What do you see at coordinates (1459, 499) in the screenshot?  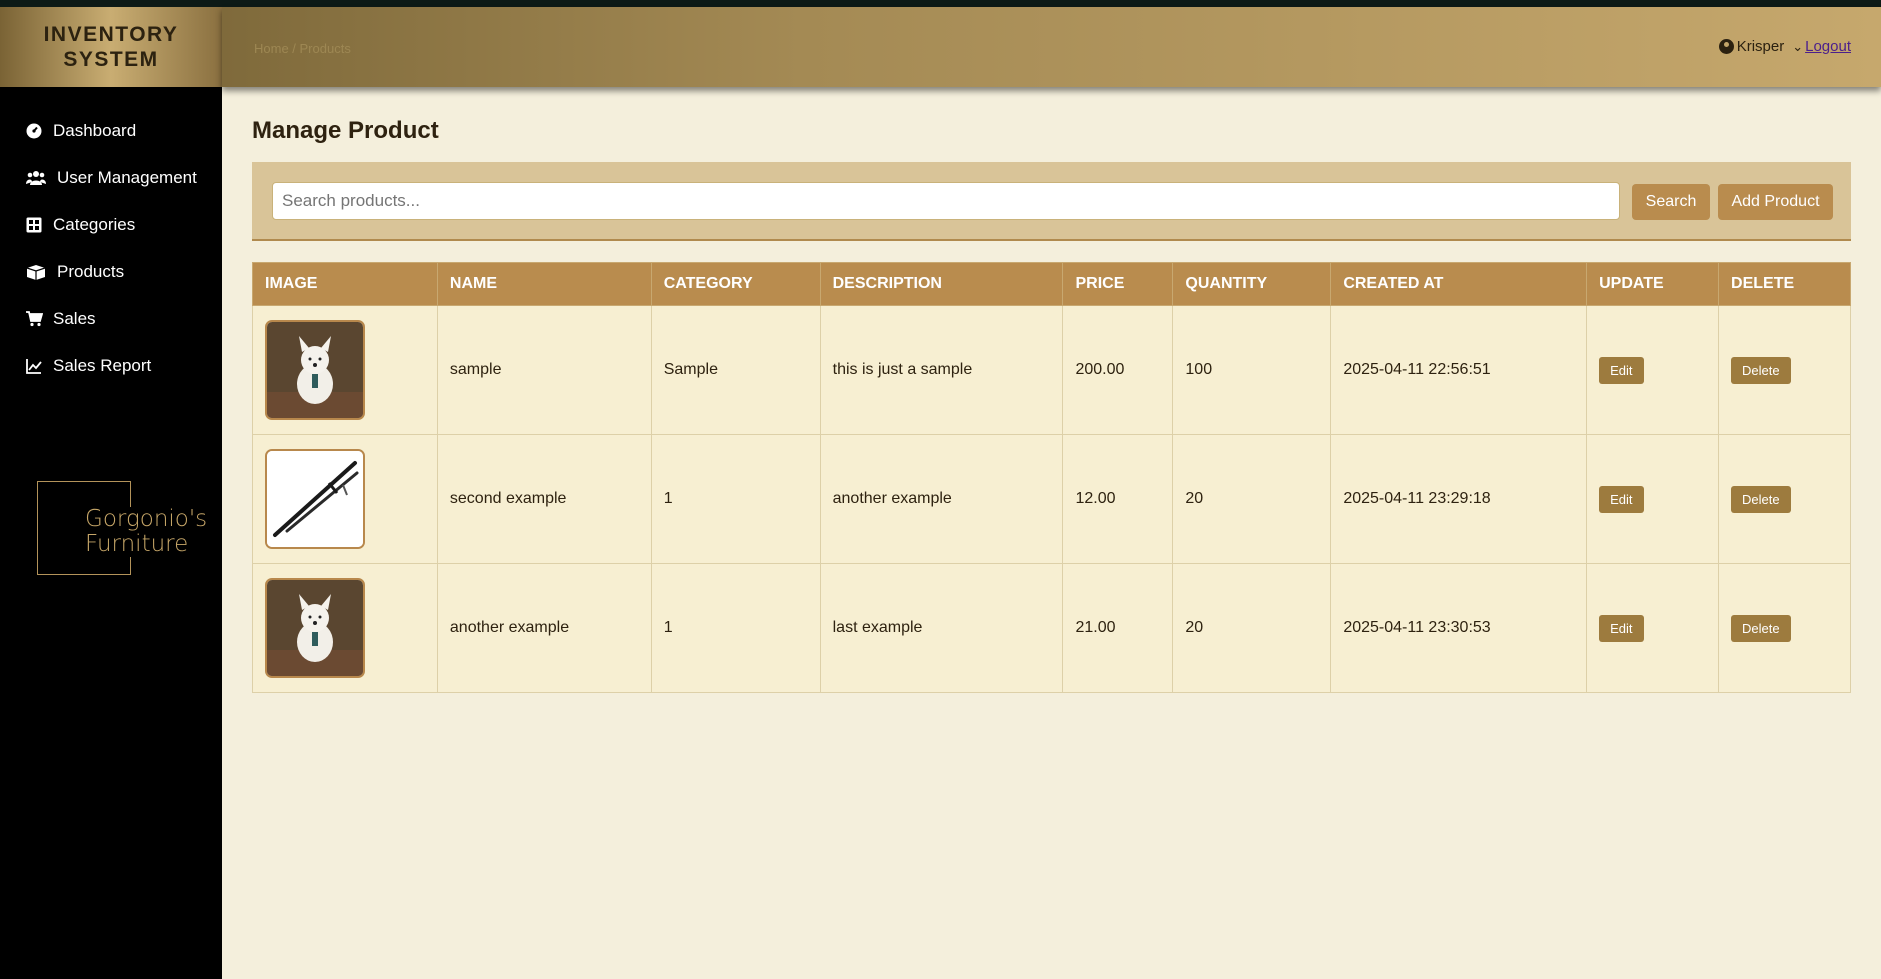 I see `product-created-at: 2025-04-11 23:29:18` at bounding box center [1459, 499].